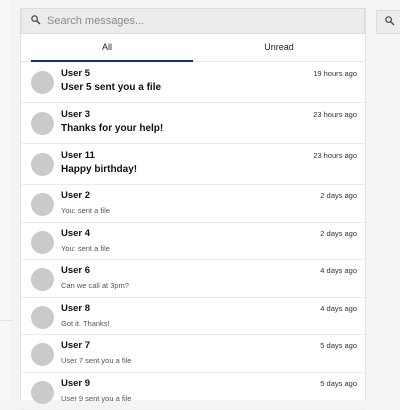  I want to click on message-tabs: All Unread, so click(193, 48).